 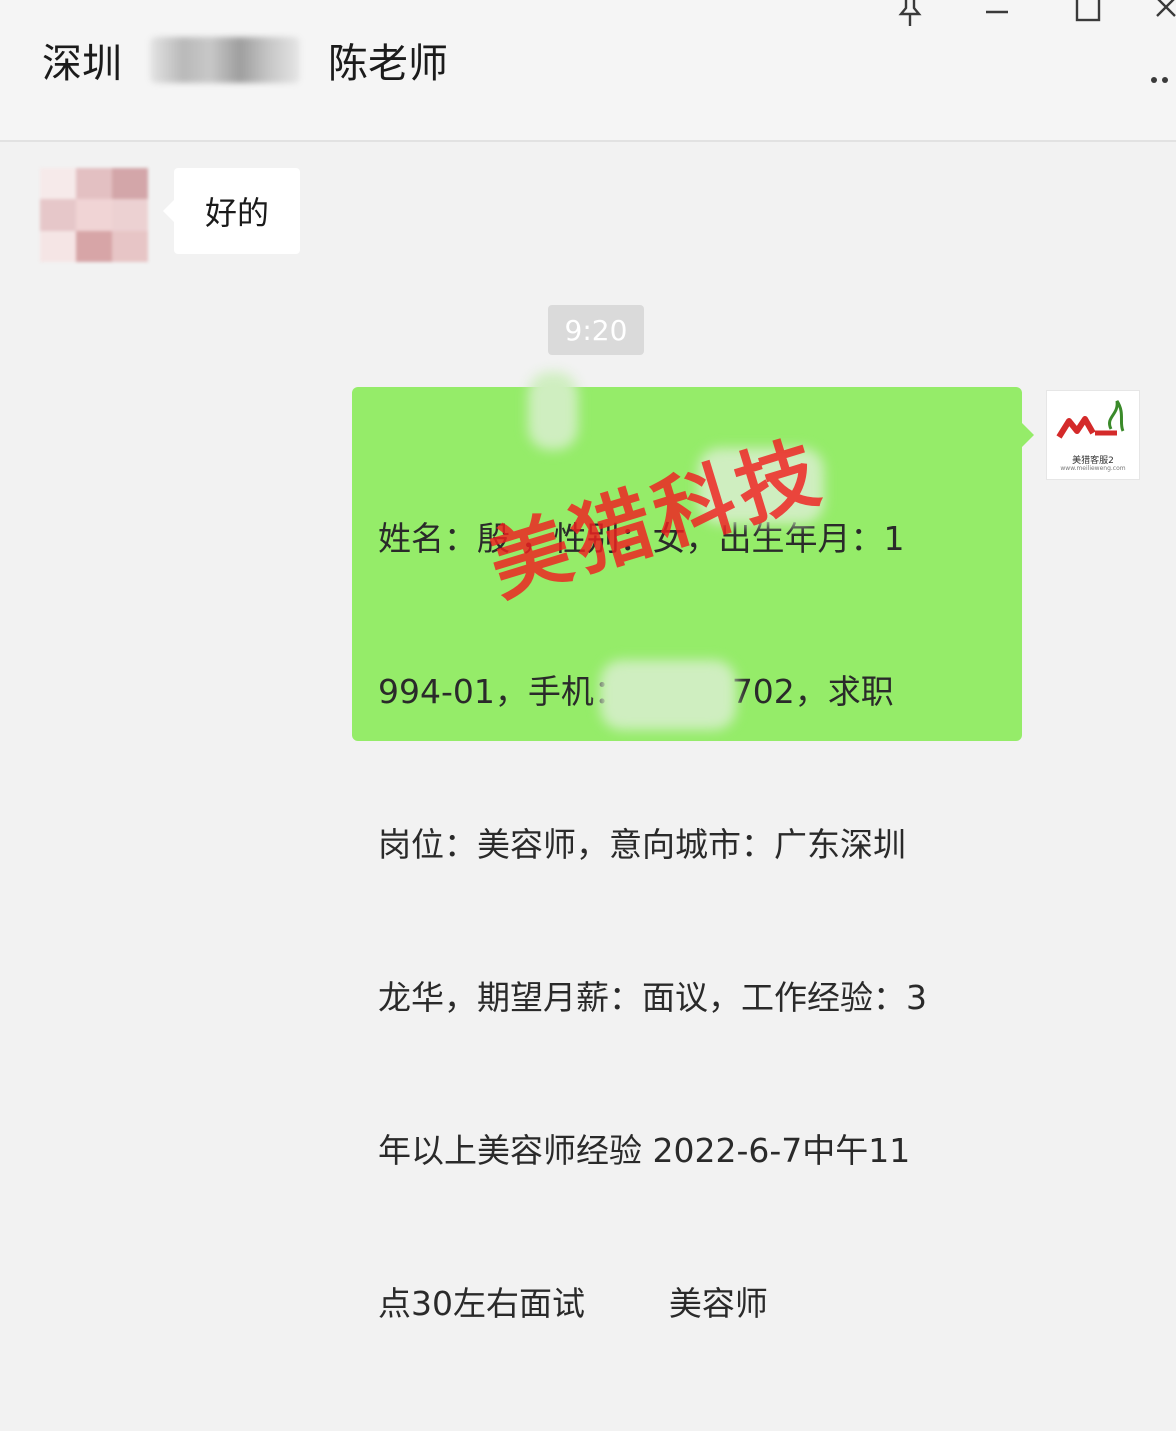 I want to click on title-city: 深圳, so click(x=82, y=64).